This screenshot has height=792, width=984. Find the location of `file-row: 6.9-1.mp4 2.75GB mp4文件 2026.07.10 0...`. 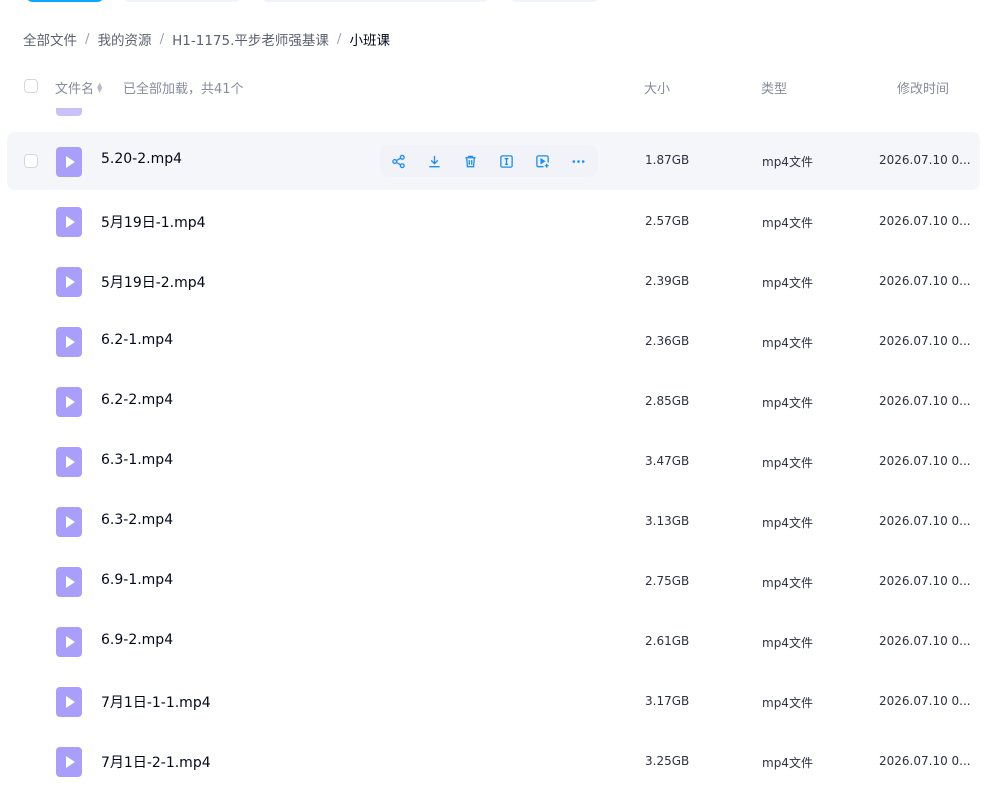

file-row: 6.9-1.mp4 2.75GB mp4文件 2026.07.10 0... is located at coordinates (493, 582).